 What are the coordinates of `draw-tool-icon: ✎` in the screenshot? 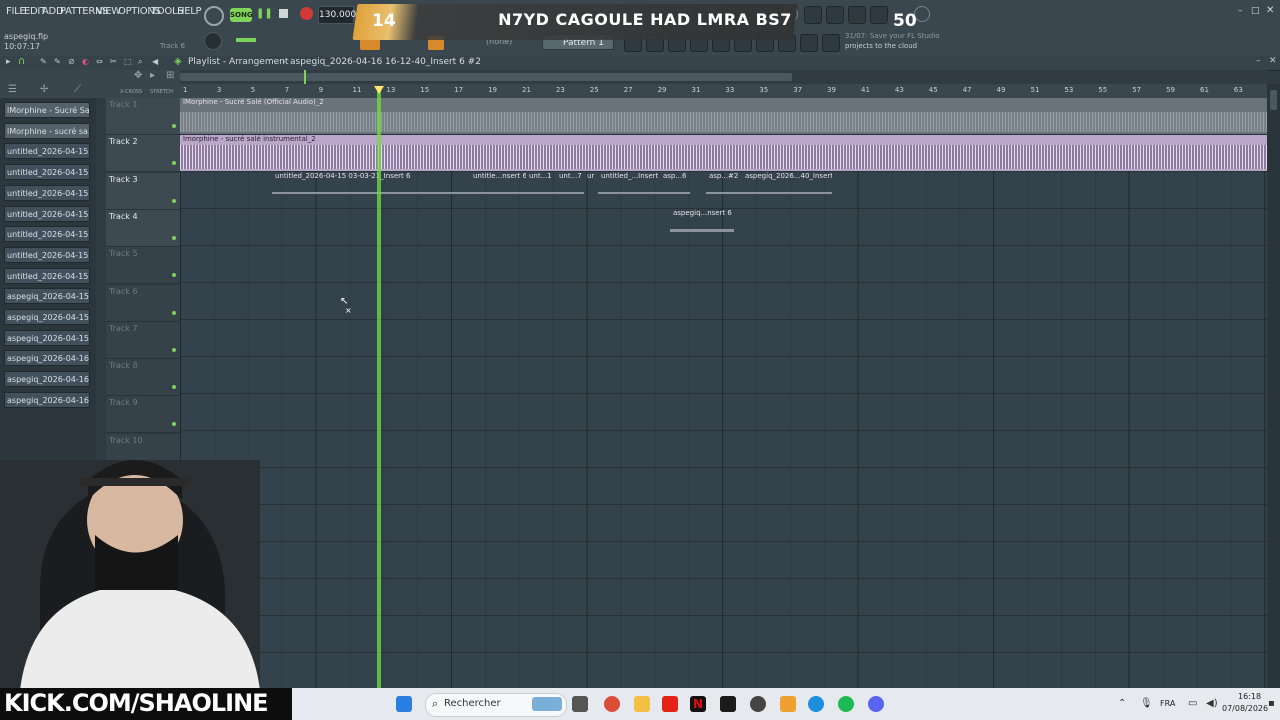 It's located at (43, 61).